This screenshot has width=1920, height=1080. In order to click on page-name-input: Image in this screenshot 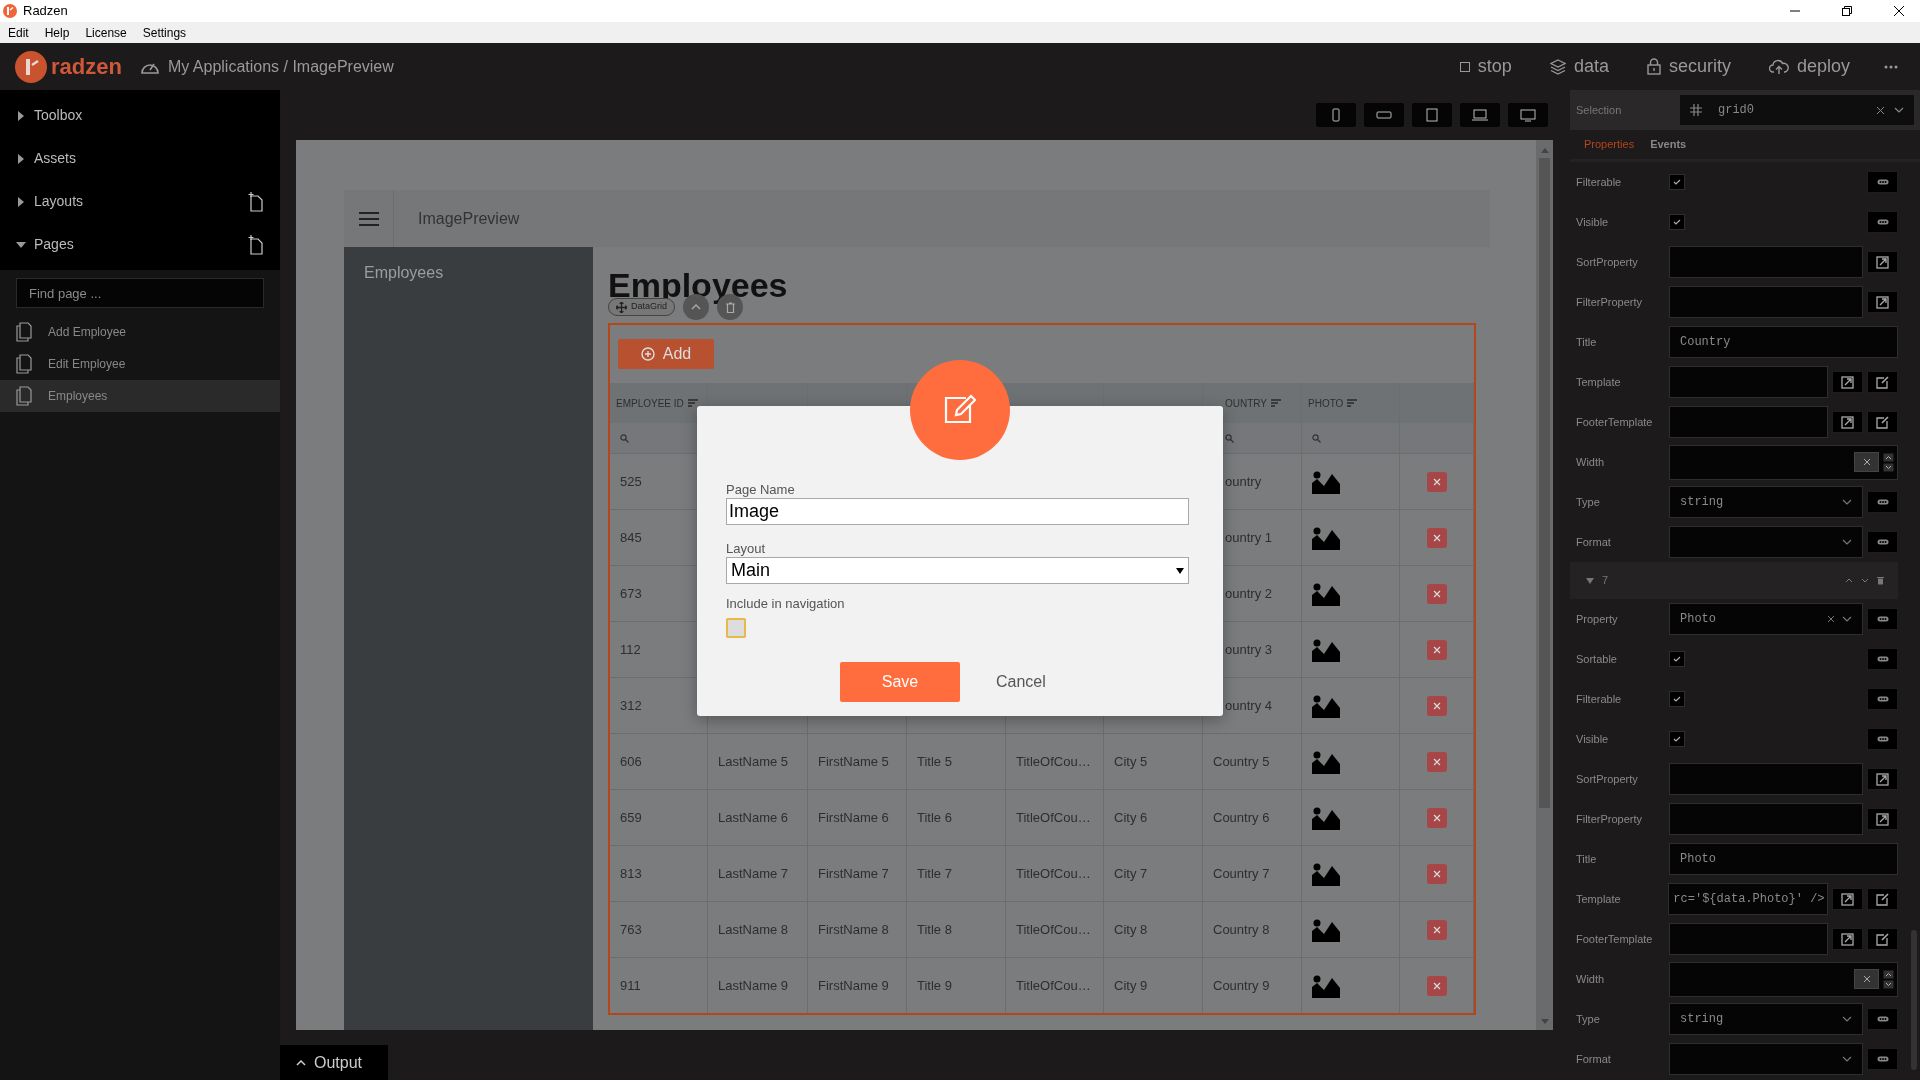, I will do `click(957, 511)`.